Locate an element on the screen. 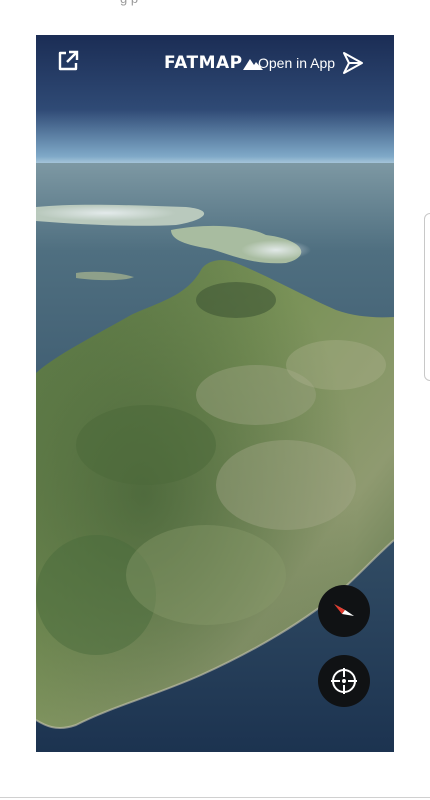 This screenshot has width=430, height=800. brand-logo: FATMAP is located at coordinates (213, 63).